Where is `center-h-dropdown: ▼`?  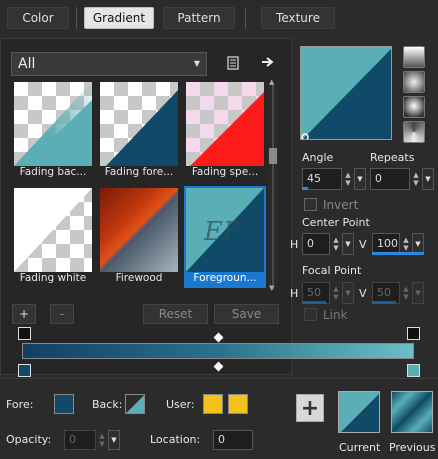 center-h-dropdown: ▼ is located at coordinates (348, 244).